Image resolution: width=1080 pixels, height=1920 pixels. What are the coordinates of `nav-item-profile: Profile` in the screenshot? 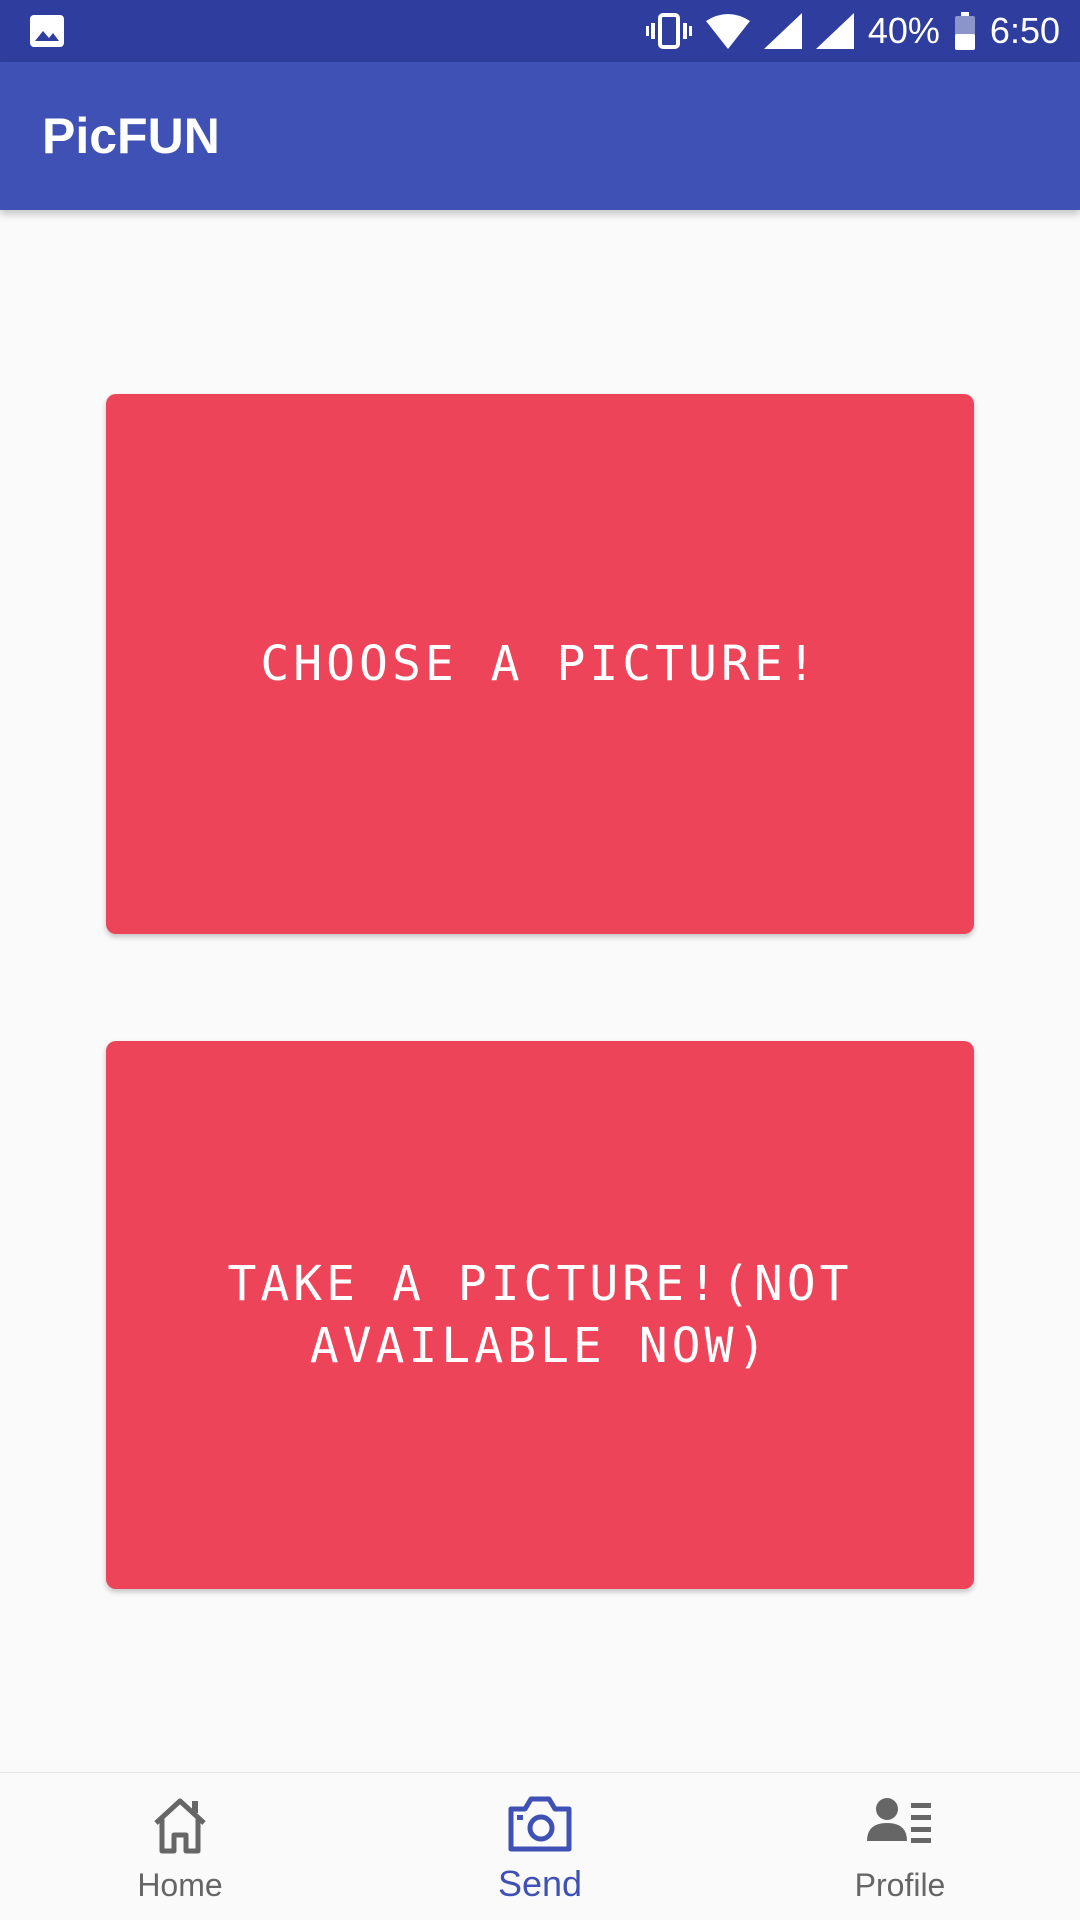 It's located at (900, 1846).